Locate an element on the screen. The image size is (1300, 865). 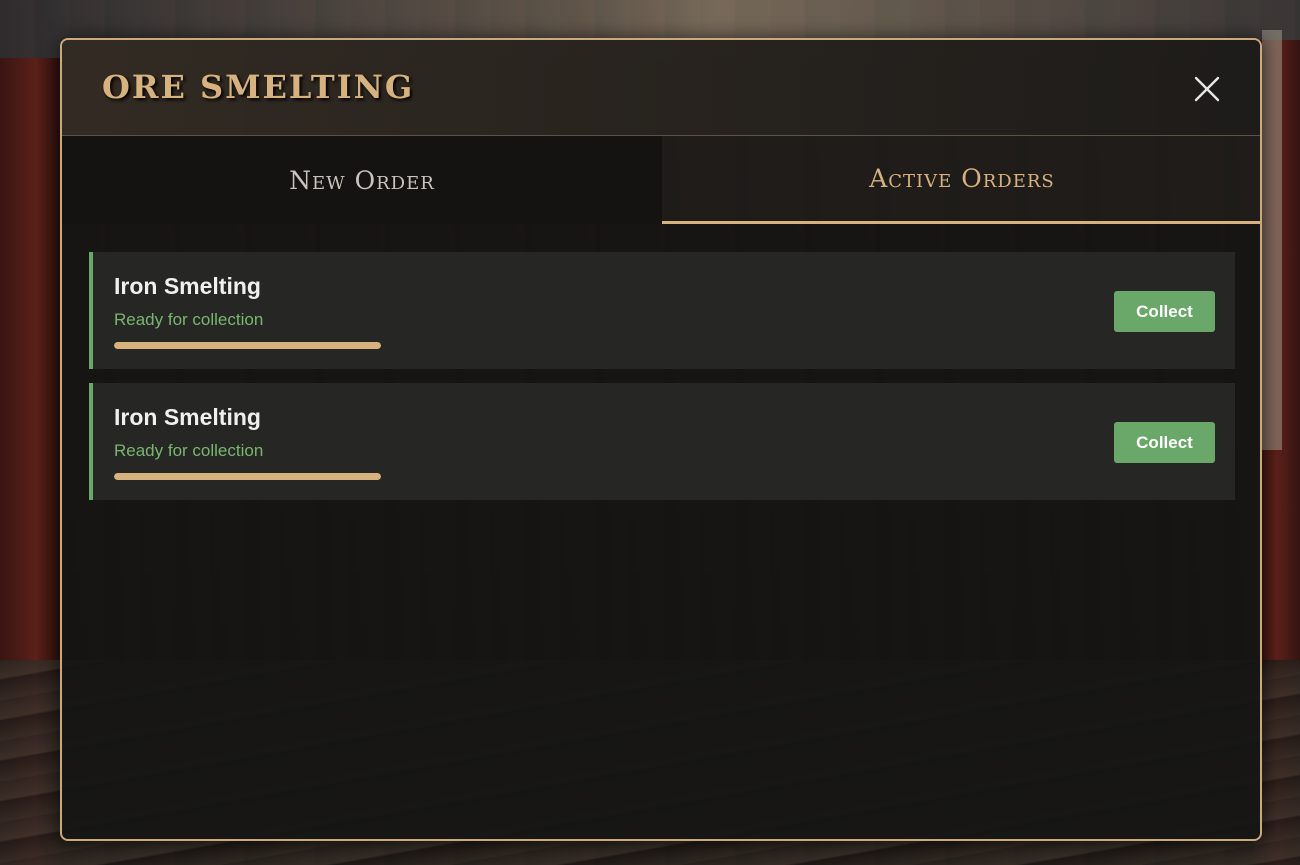
tab-bar: New Order Active Orders is located at coordinates (661, 180).